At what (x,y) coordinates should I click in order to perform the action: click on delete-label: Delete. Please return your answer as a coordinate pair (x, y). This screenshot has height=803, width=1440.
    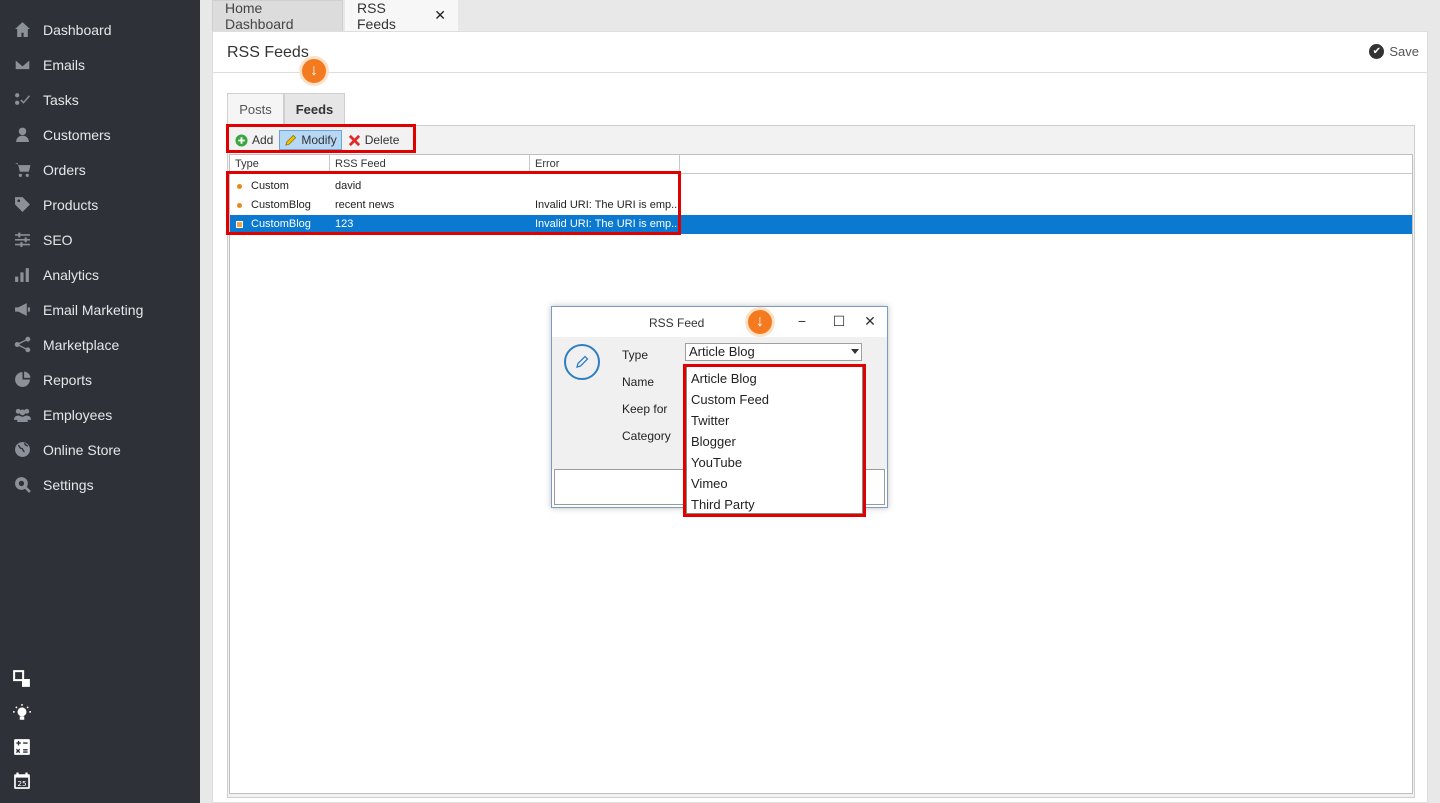
    Looking at the image, I should click on (382, 140).